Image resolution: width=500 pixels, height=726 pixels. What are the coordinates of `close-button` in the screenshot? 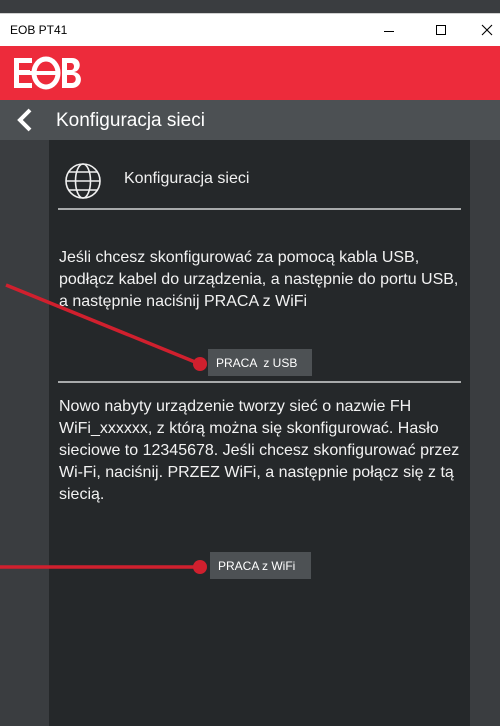 It's located at (482, 30).